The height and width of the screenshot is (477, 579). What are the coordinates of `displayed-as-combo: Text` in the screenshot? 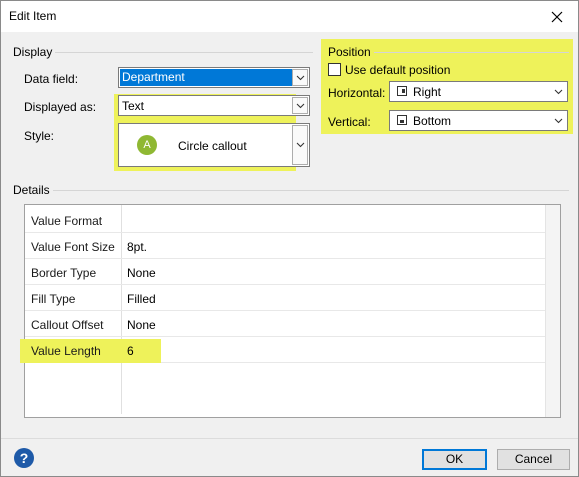 It's located at (214, 105).